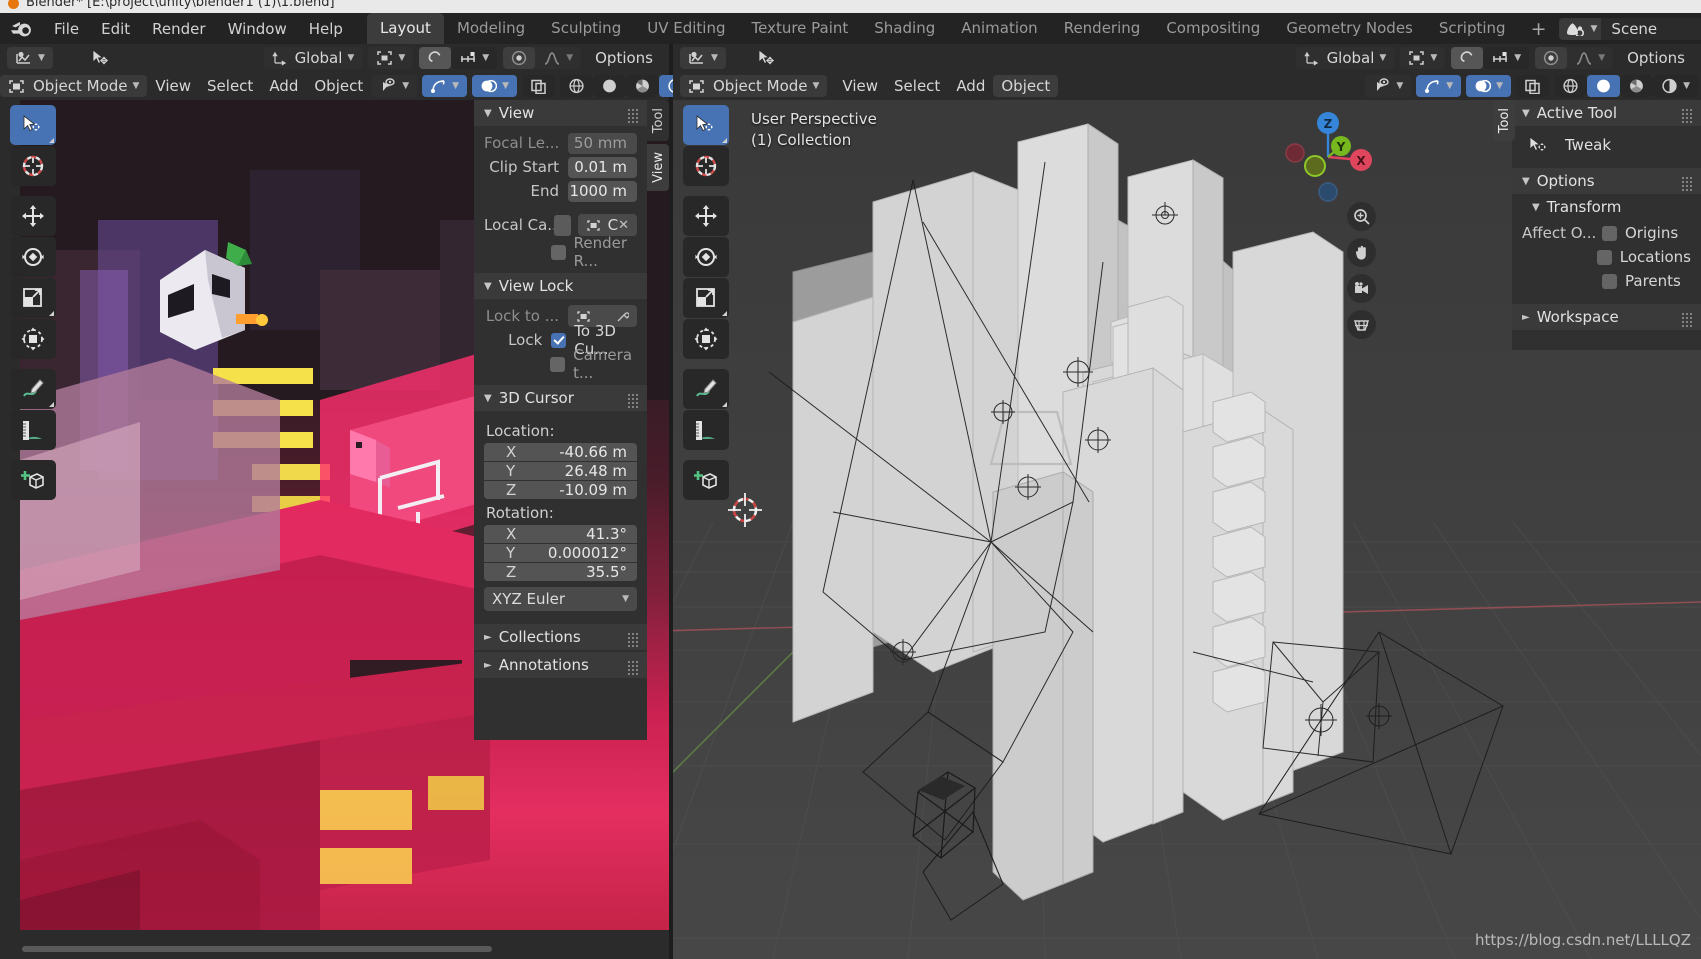 The height and width of the screenshot is (959, 1701). I want to click on clip-end-field: 1000 m, so click(602, 191).